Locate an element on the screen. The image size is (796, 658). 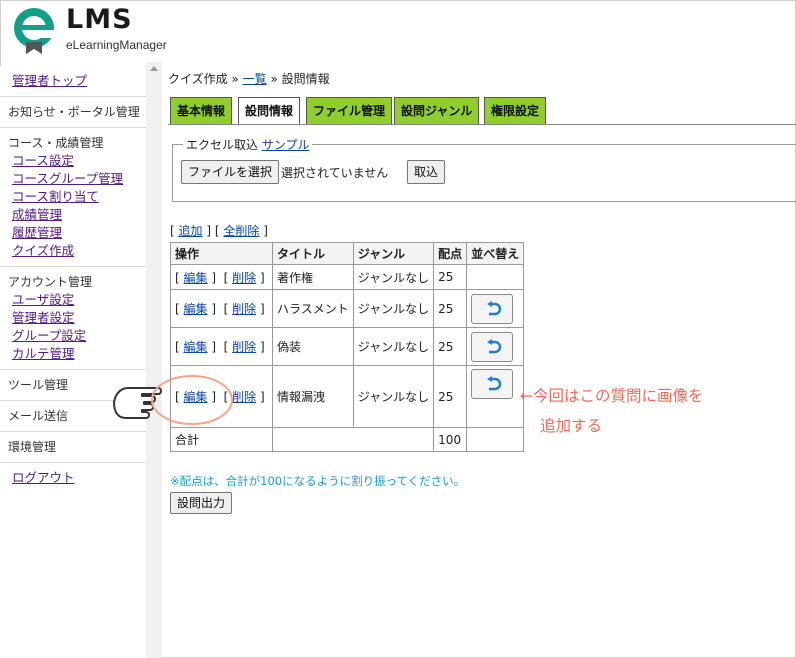
table-row: [ 編集 ] [ 削除 ] ハラスメント ジャンルなし 25 is located at coordinates (347, 308).